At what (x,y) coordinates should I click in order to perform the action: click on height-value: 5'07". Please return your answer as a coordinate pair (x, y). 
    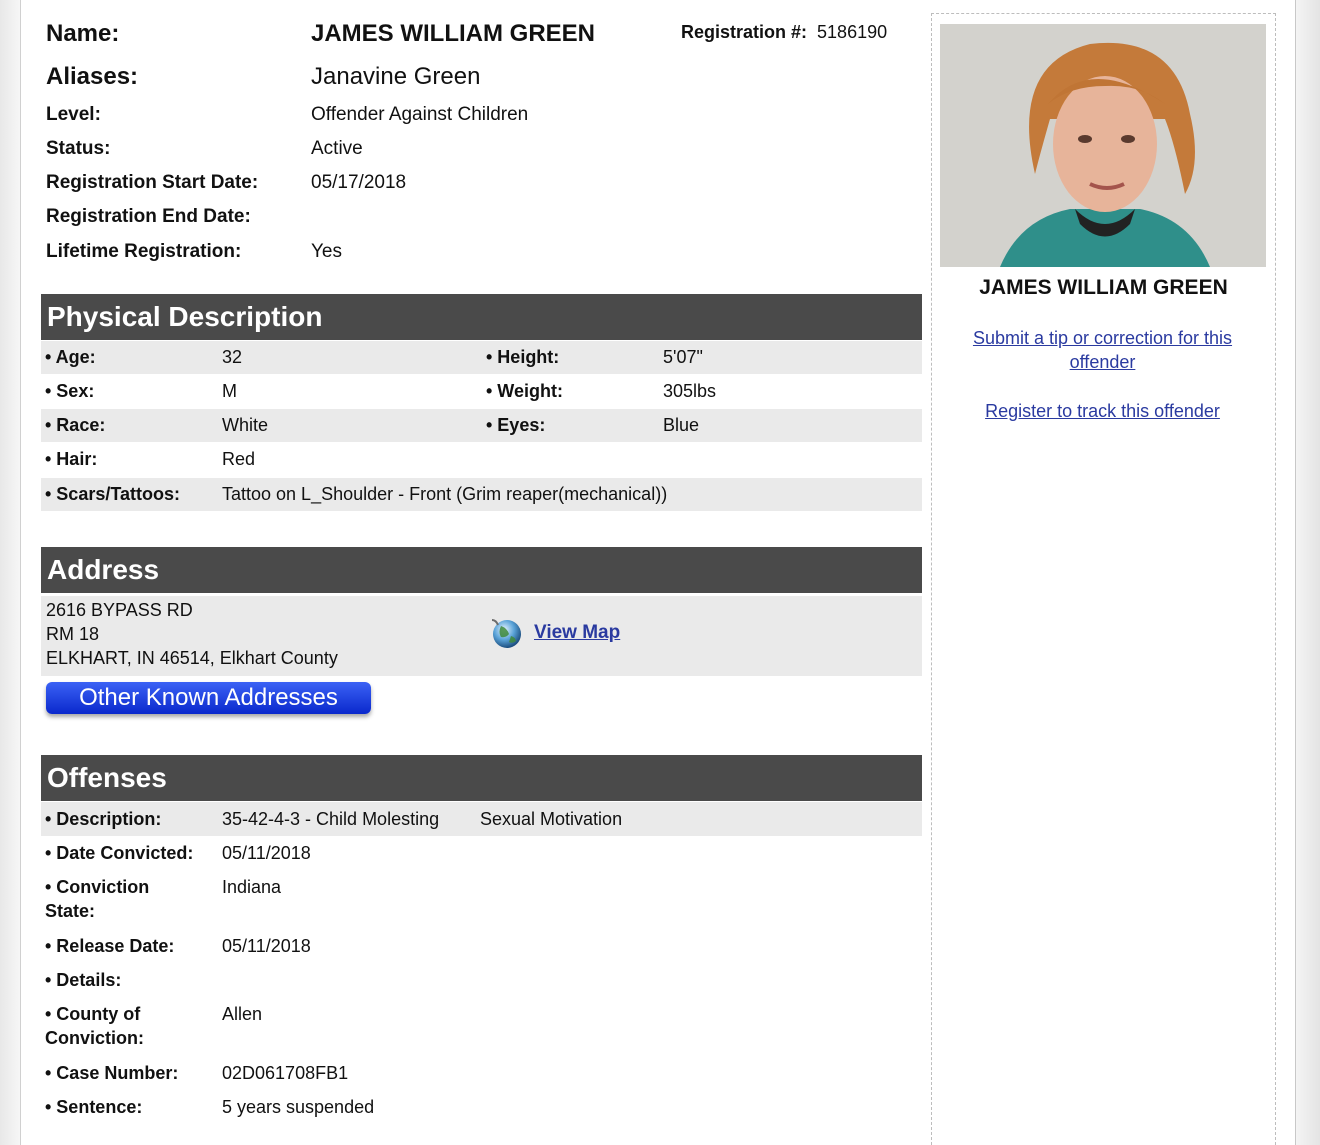
    Looking at the image, I should click on (683, 357).